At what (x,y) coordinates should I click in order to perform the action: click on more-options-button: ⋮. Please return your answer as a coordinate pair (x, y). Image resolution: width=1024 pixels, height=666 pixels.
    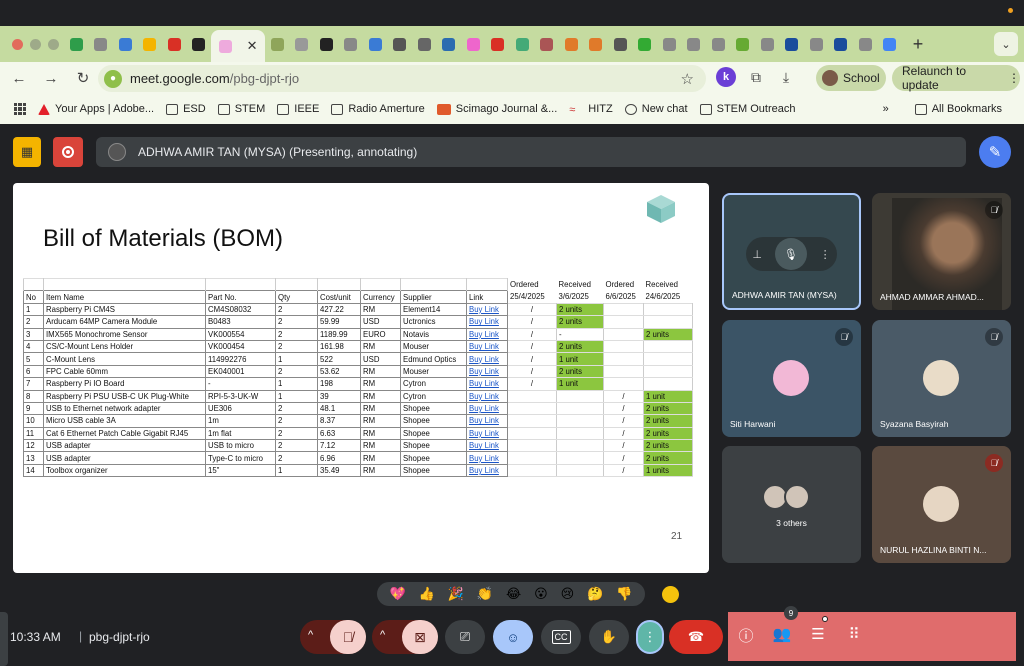
    Looking at the image, I should click on (650, 637).